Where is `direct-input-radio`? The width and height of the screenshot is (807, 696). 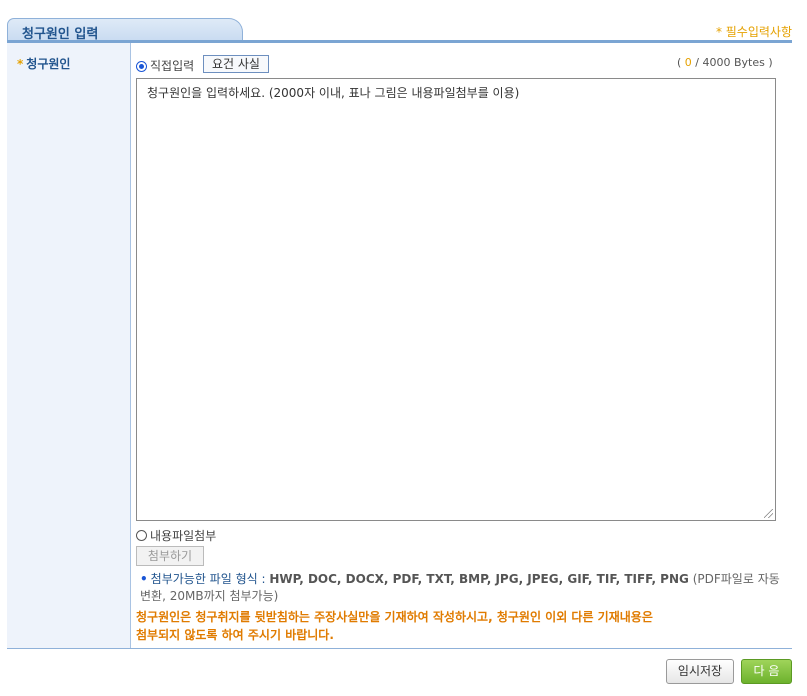
direct-input-radio is located at coordinates (141, 66).